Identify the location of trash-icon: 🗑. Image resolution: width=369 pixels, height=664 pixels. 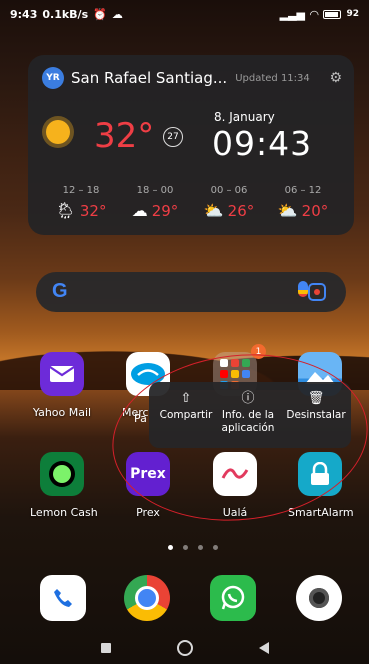
(316, 398).